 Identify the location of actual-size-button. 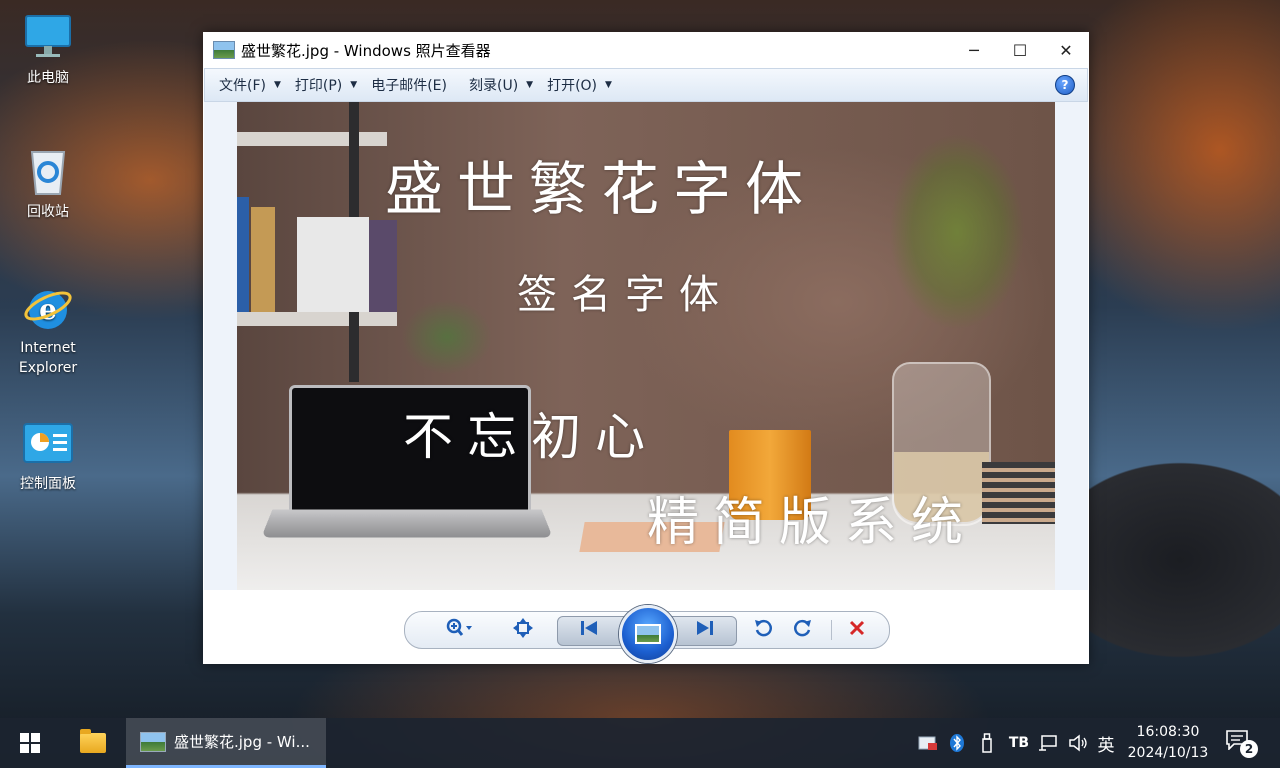
(523, 630).